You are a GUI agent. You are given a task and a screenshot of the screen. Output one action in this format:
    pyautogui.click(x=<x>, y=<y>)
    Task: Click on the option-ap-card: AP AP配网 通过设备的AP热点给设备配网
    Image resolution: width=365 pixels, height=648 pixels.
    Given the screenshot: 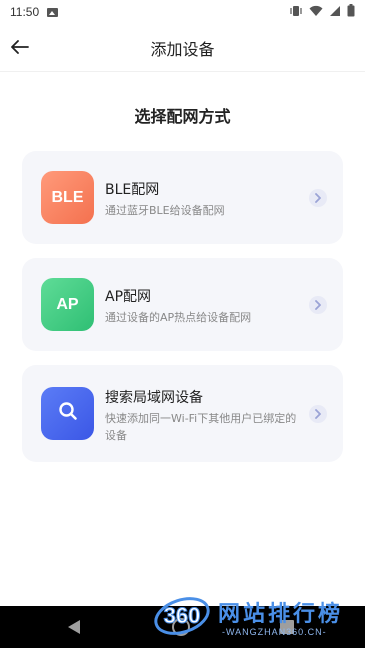 What is the action you would take?
    pyautogui.click(x=182, y=304)
    